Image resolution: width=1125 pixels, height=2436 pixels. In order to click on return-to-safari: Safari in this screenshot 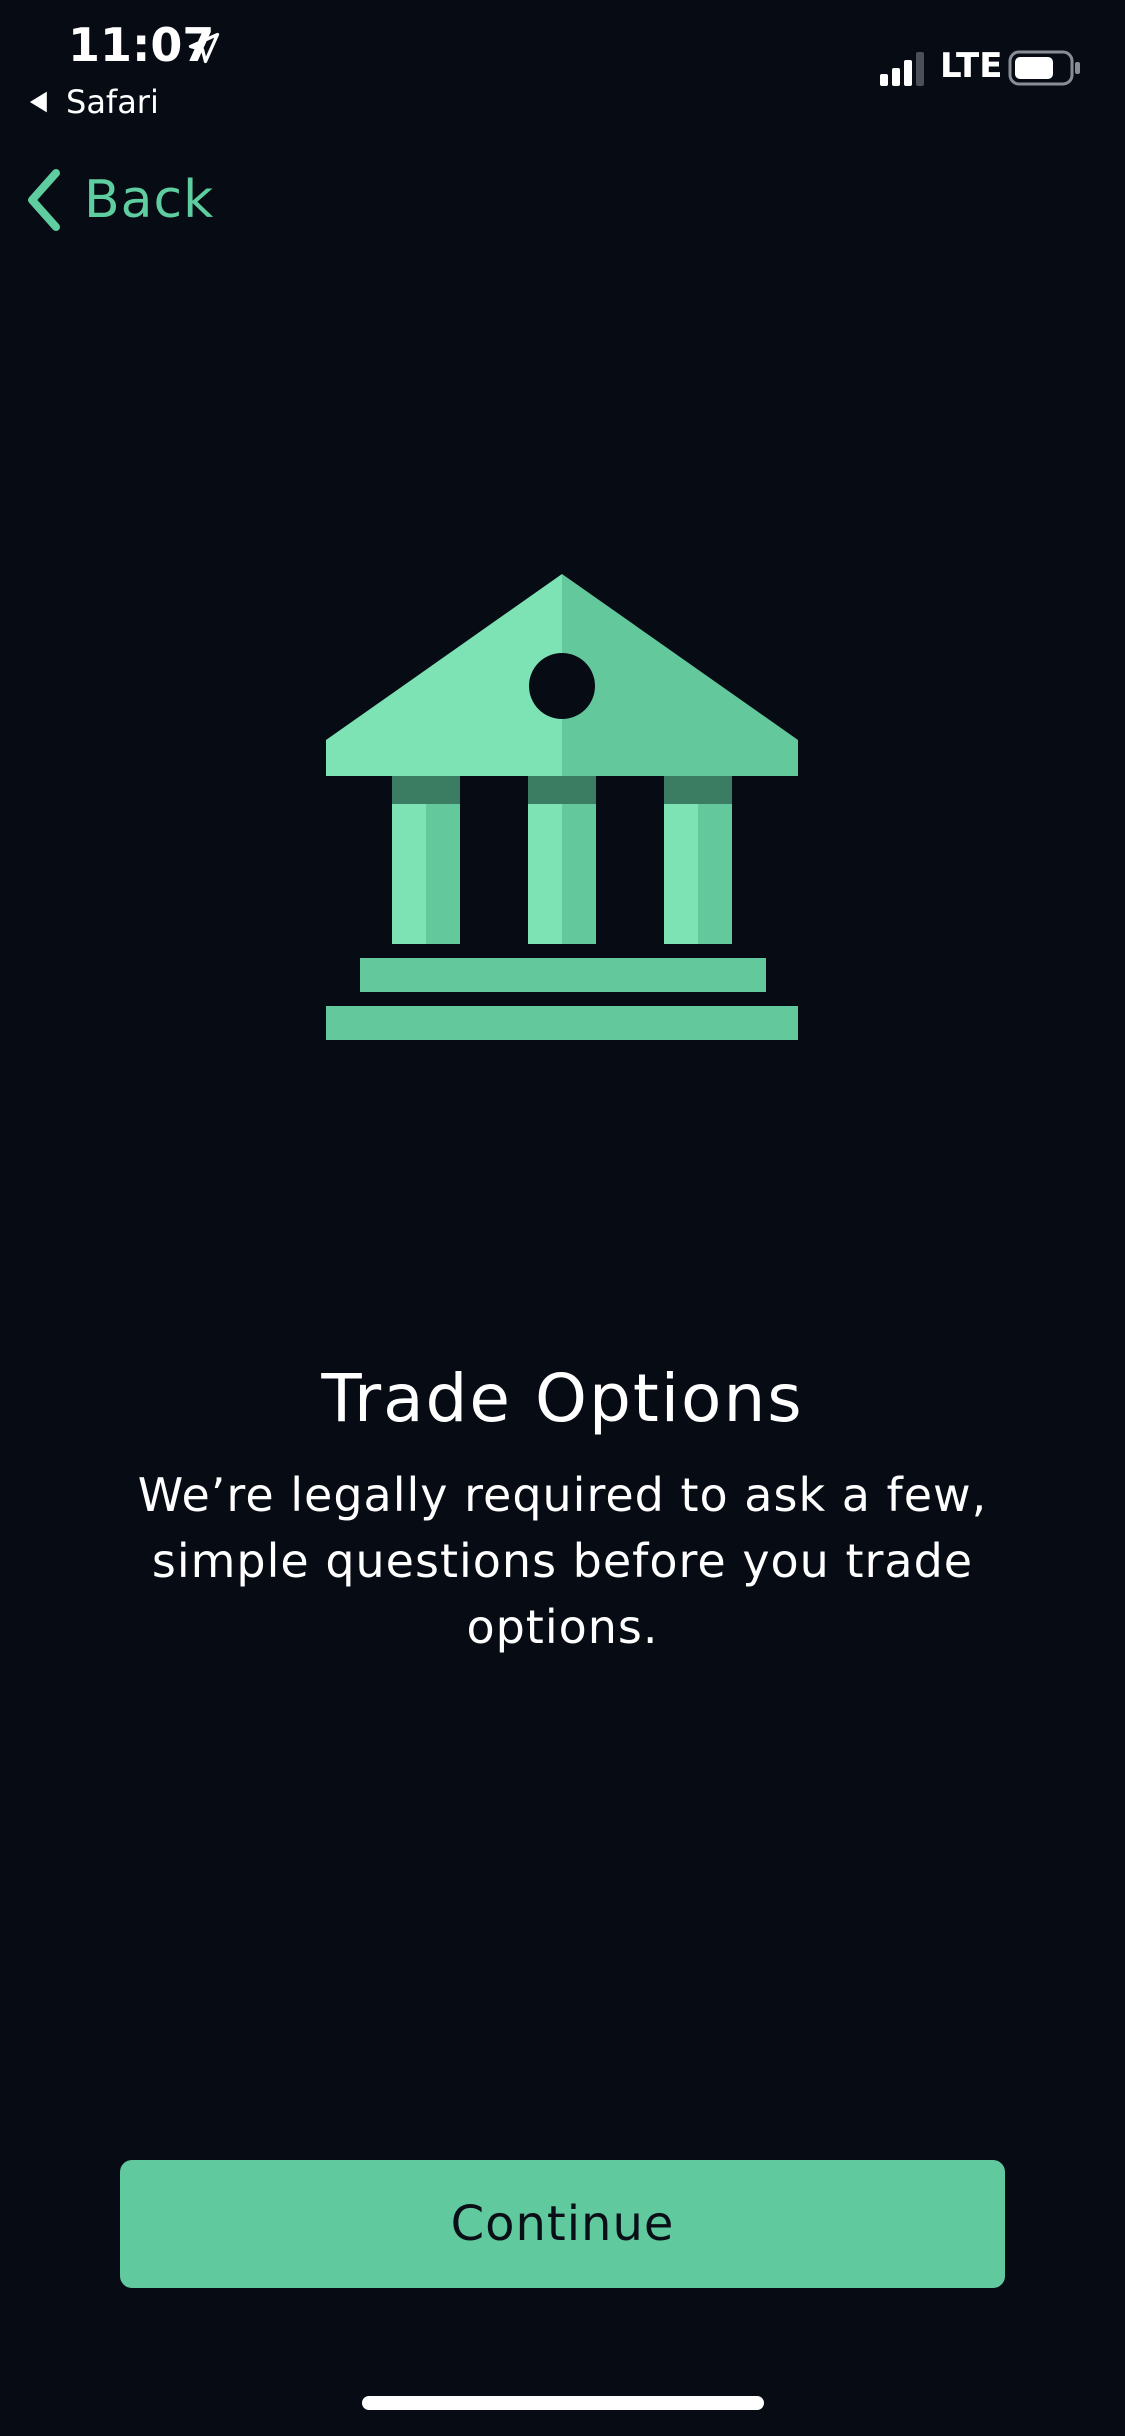, I will do `click(92, 102)`.